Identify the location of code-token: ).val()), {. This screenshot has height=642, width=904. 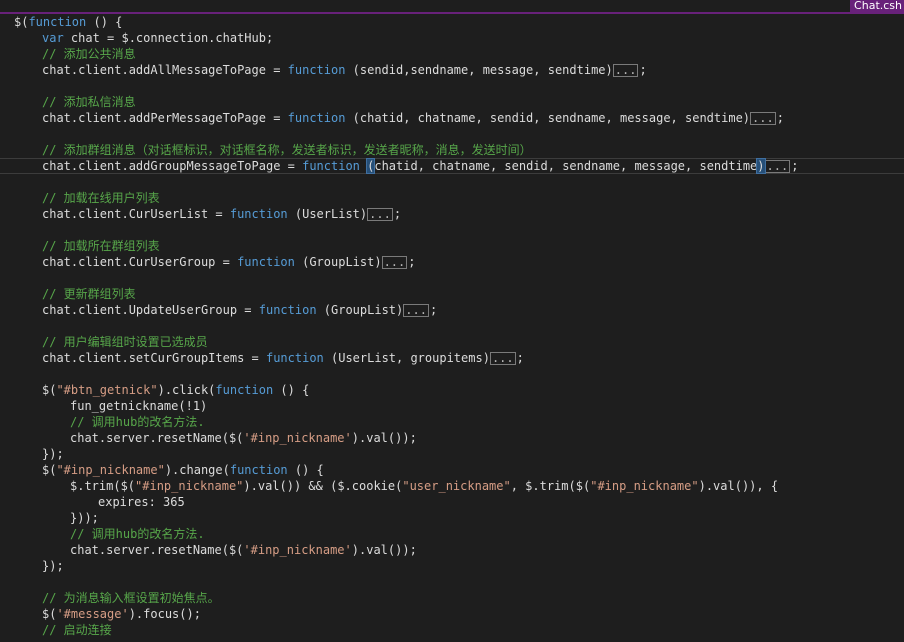
(738, 486).